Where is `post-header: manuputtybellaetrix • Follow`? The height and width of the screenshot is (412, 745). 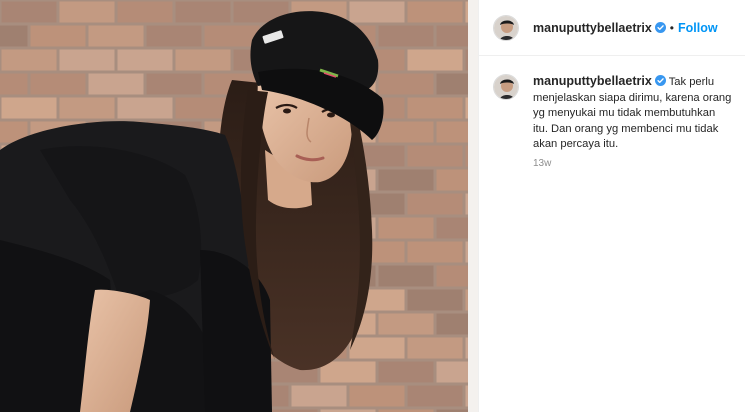 post-header: manuputtybellaetrix • Follow is located at coordinates (612, 28).